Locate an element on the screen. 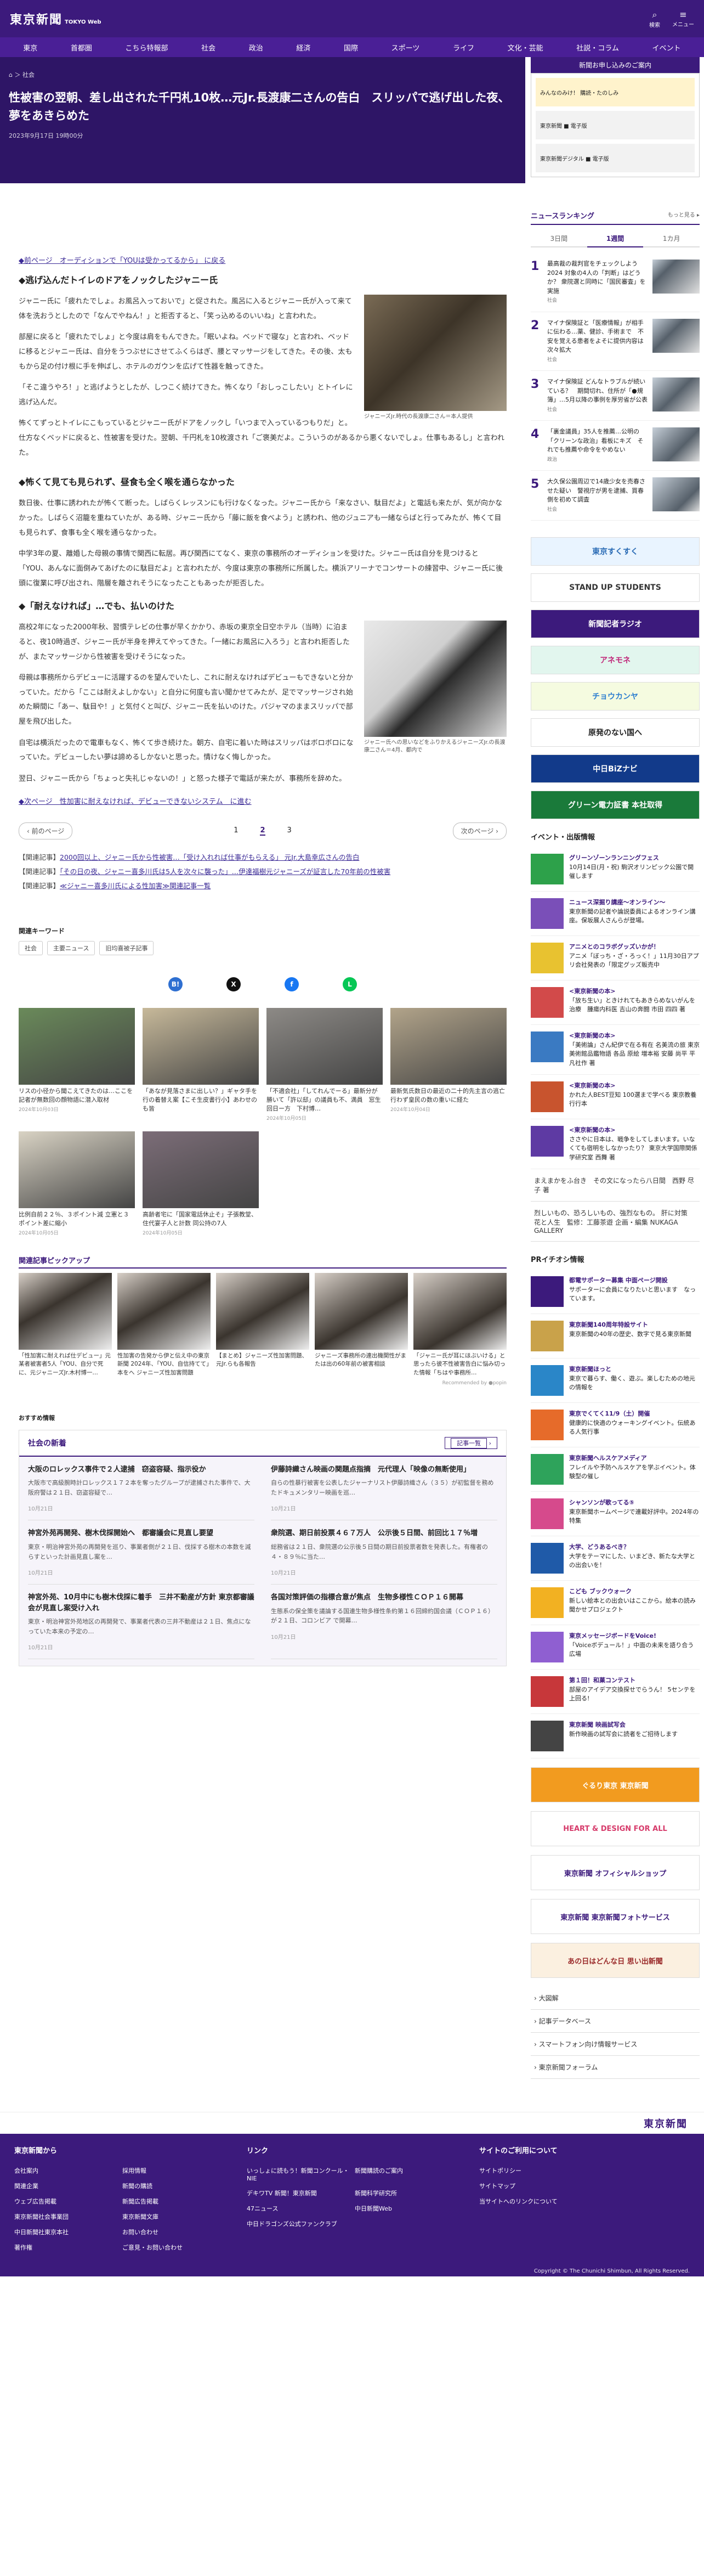 The width and height of the screenshot is (704, 2576). nav-item: こちら特報部 is located at coordinates (147, 48).